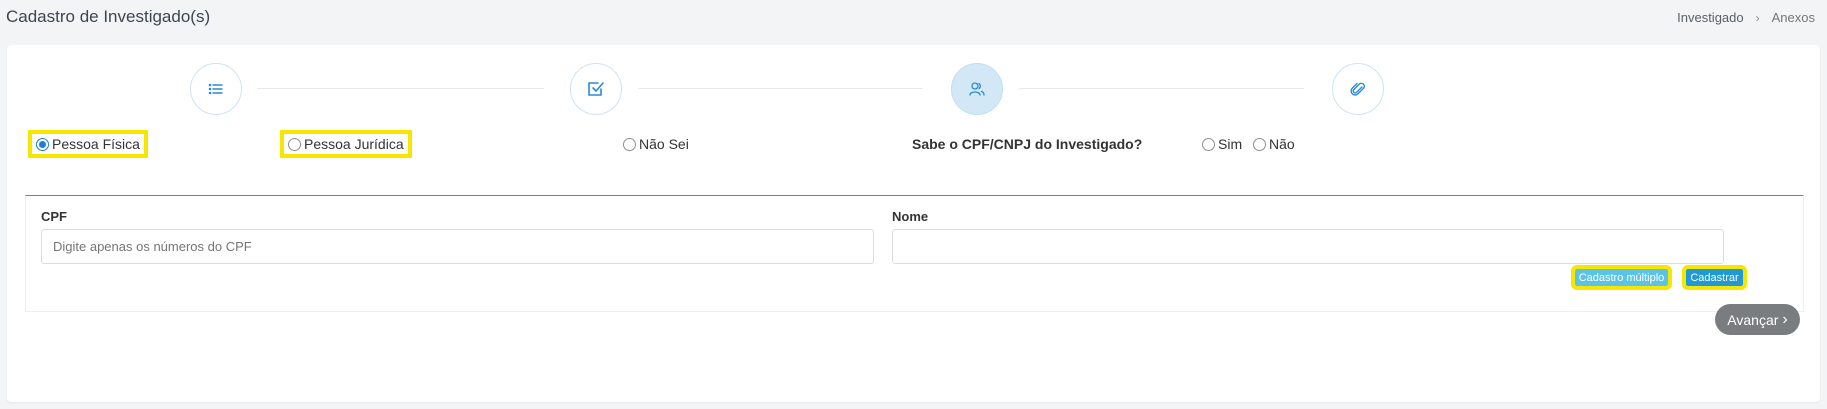 This screenshot has width=1827, height=409. What do you see at coordinates (354, 144) in the screenshot?
I see `radio-label: Pessoa Jurídica` at bounding box center [354, 144].